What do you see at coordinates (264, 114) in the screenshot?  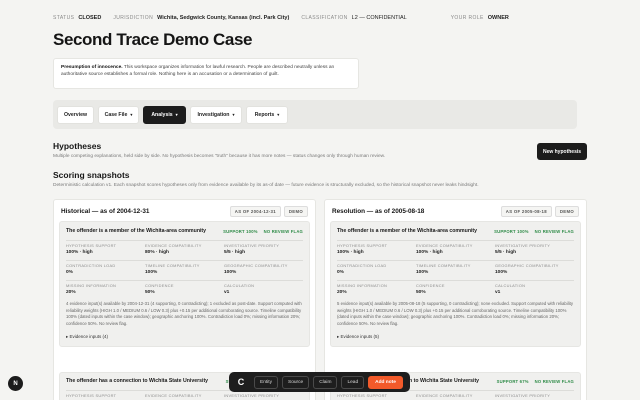 I see `tab-label: Reports` at bounding box center [264, 114].